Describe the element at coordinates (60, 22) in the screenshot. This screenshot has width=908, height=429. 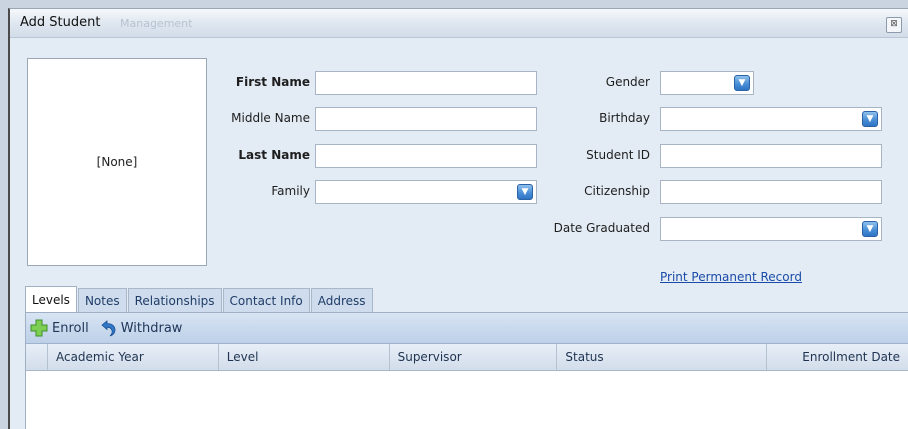
I see `window-title: Add Student` at that location.